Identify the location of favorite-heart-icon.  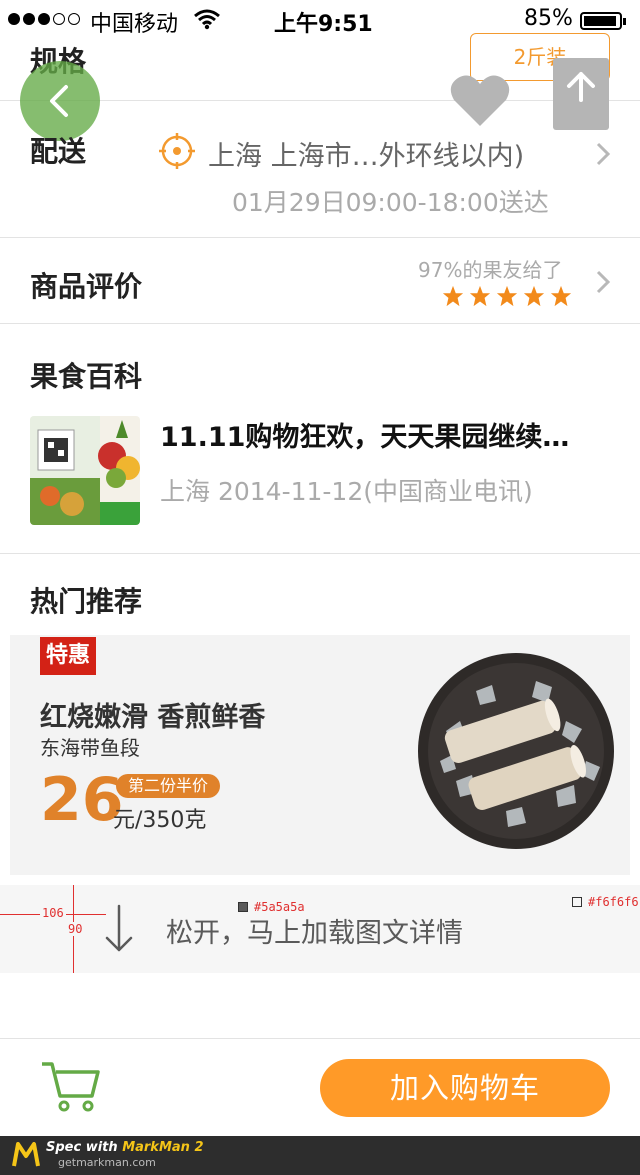
(480, 100).